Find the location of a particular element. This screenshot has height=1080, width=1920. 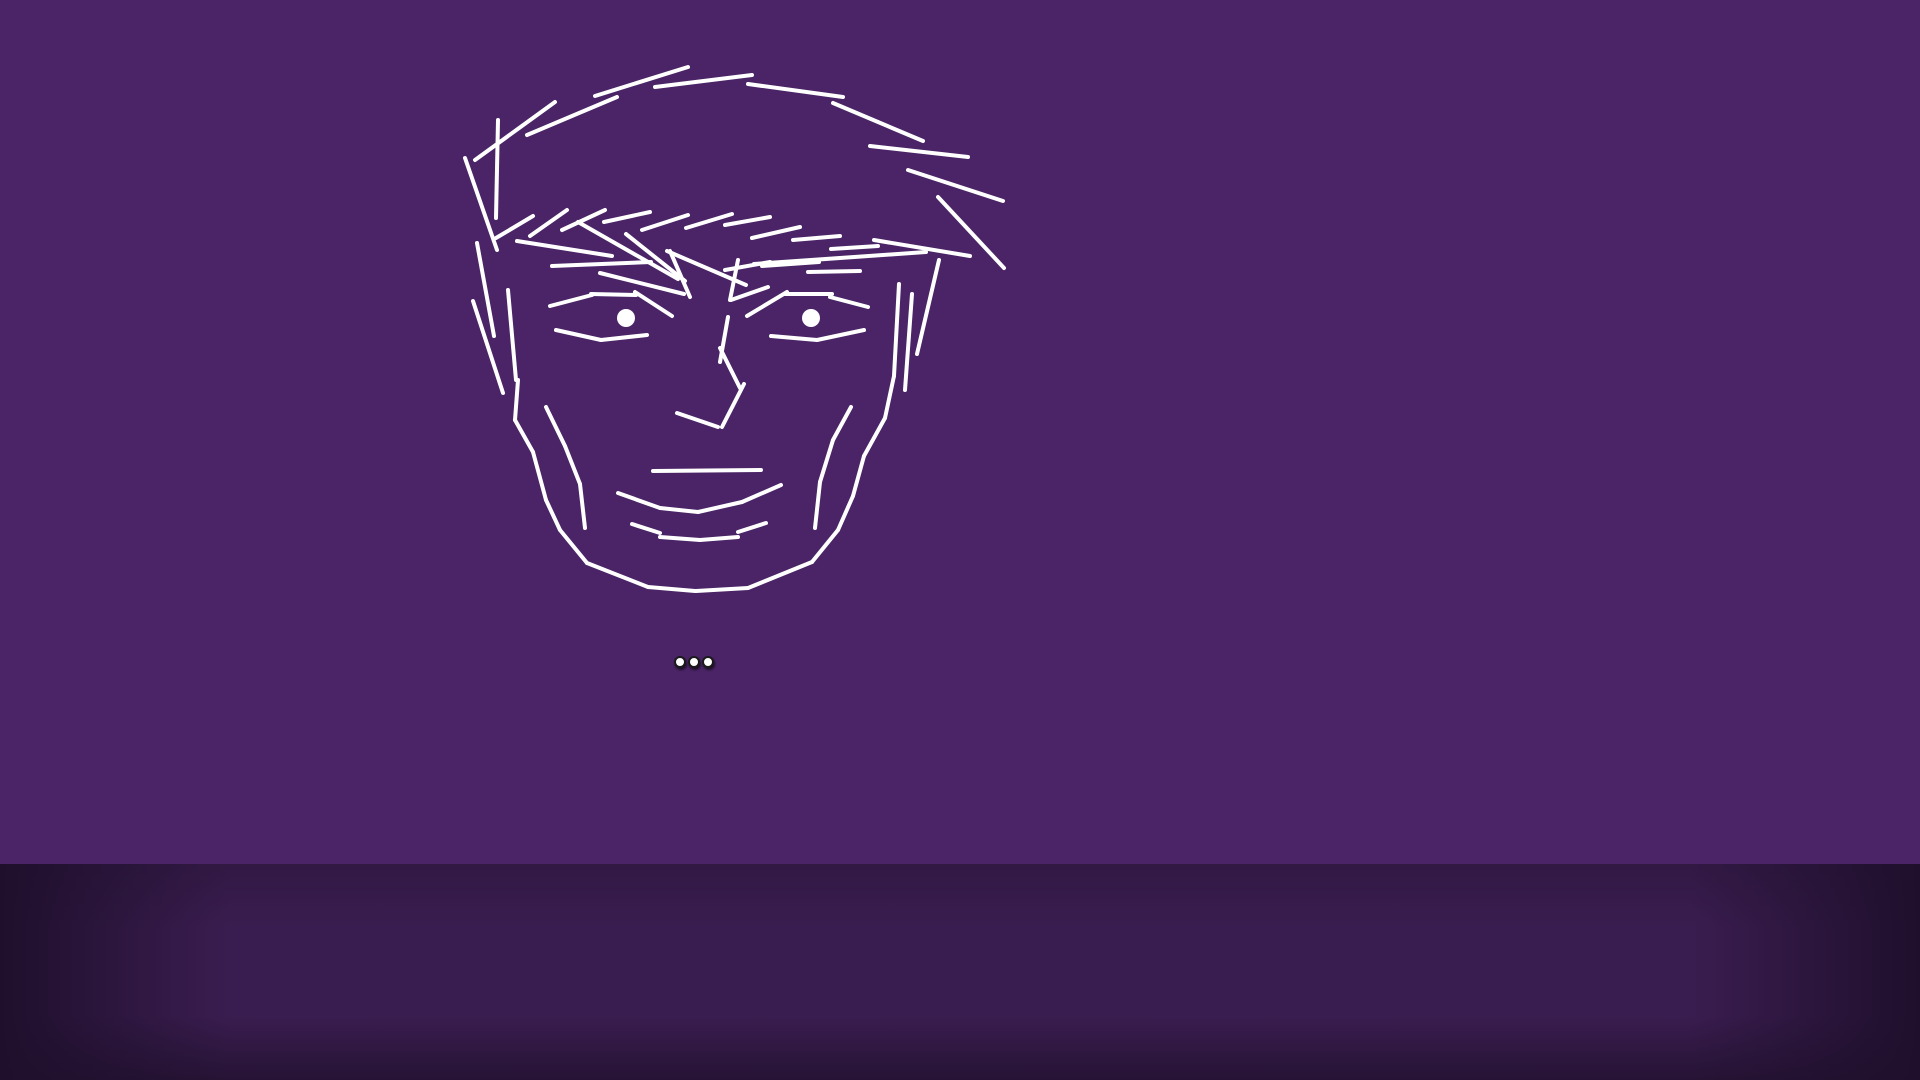

face-line-drawing is located at coordinates (734, 329).